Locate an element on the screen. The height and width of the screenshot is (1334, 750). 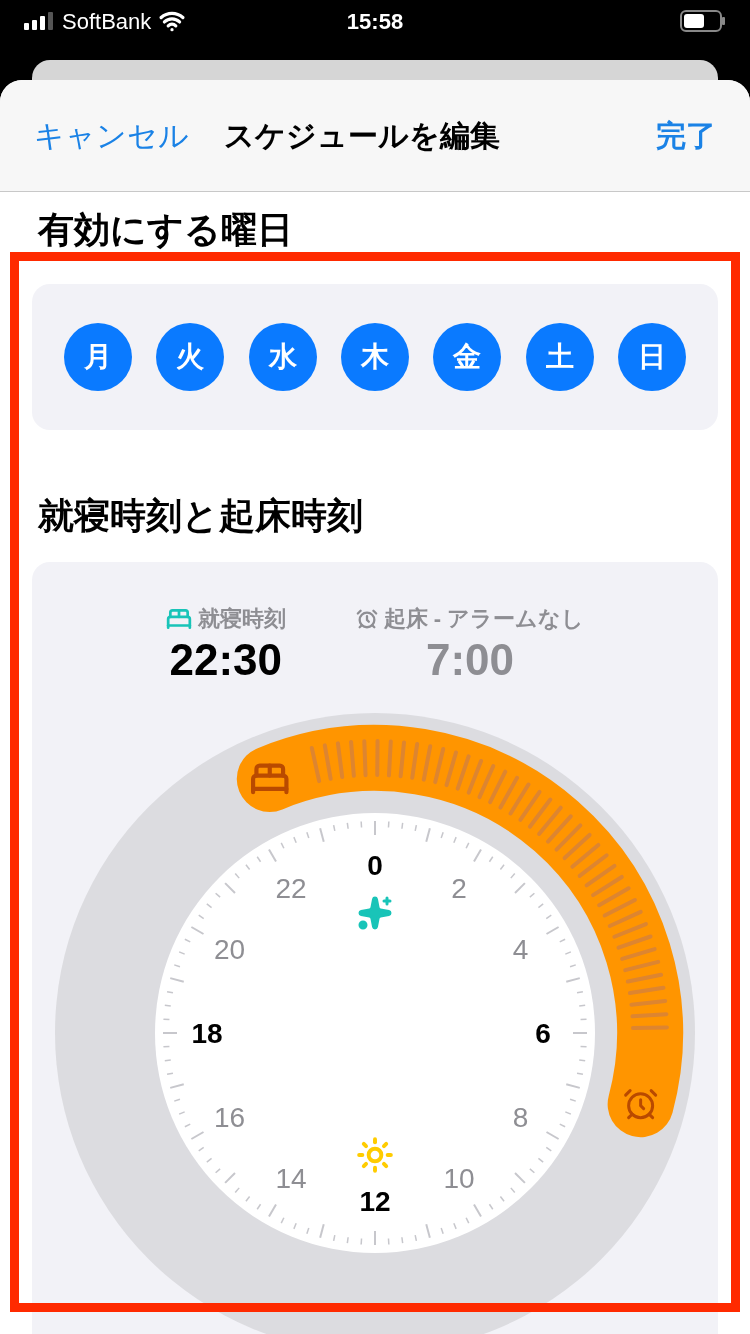
hour-label: 2 is located at coordinates (459, 888).